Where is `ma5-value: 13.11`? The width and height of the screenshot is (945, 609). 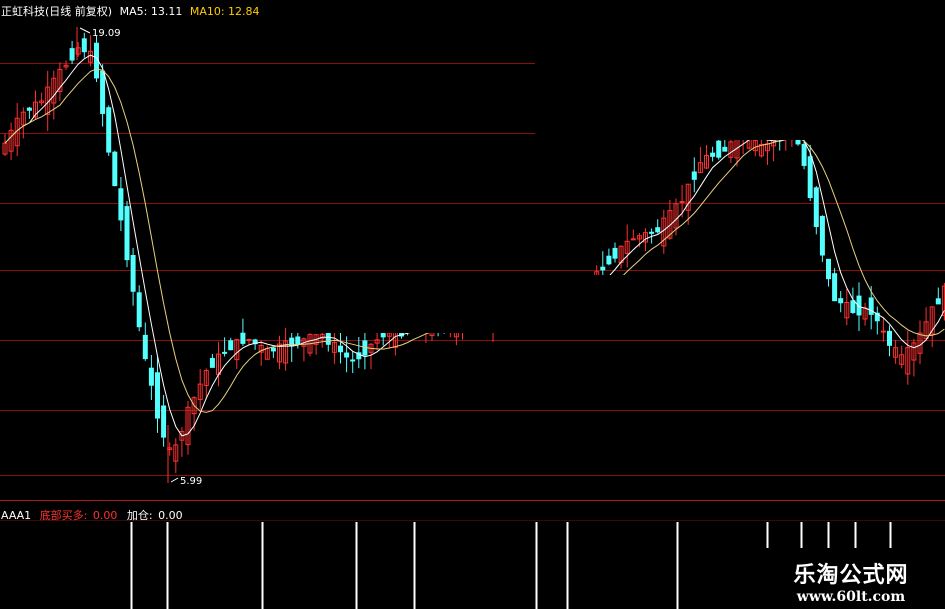
ma5-value: 13.11 is located at coordinates (166, 11).